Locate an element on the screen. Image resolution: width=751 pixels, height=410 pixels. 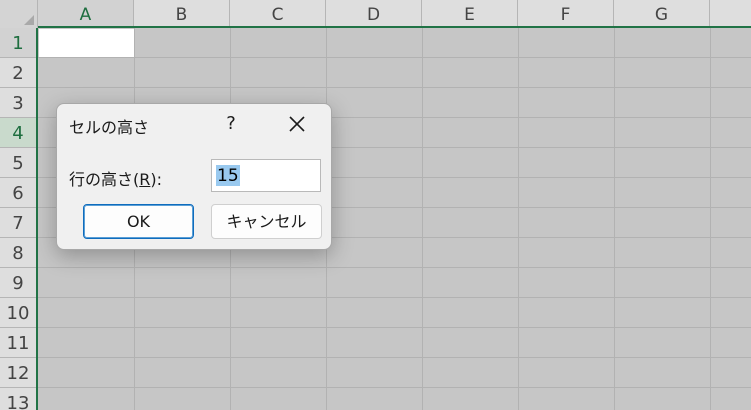
ok-button: OK is located at coordinates (138, 221).